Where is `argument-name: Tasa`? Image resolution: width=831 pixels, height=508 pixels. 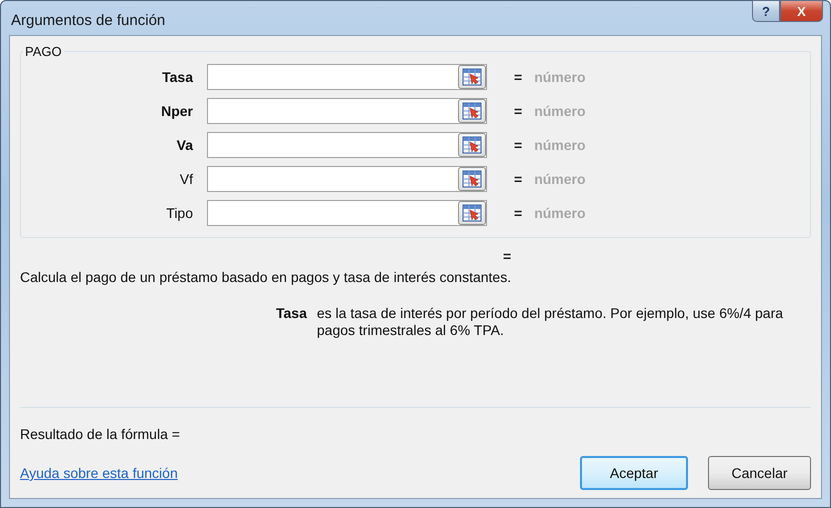 argument-name: Tasa is located at coordinates (291, 314).